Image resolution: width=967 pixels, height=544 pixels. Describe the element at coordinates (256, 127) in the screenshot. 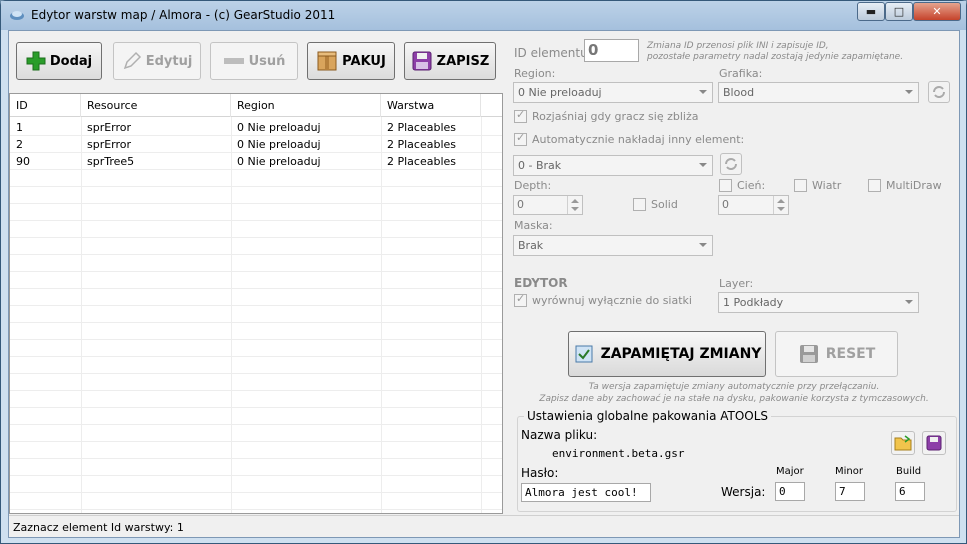

I see `table-row: 1 sprError 0 Nie preloaduj 2 Placeables` at that location.